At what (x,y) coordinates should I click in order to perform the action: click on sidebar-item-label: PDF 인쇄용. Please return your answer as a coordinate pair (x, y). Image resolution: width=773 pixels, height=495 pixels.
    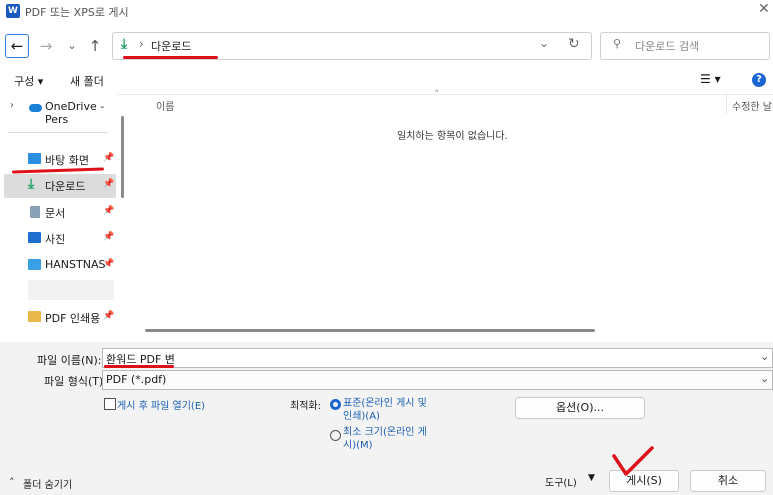
    Looking at the image, I should click on (73, 318).